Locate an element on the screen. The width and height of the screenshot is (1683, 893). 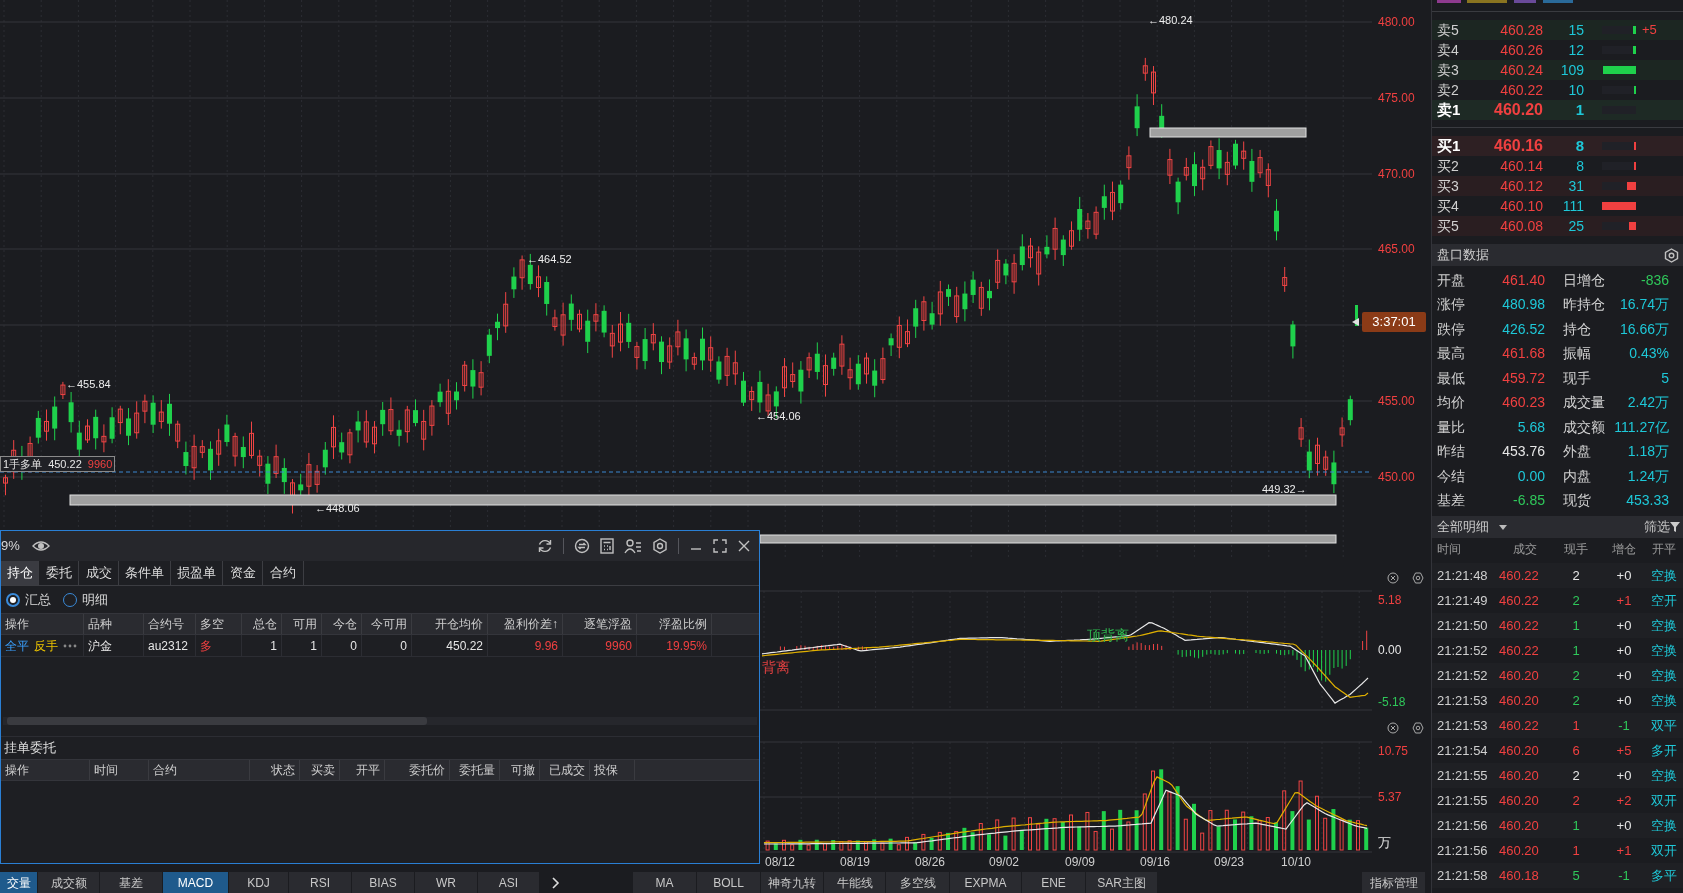
indicator-tab: WR is located at coordinates (446, 882).